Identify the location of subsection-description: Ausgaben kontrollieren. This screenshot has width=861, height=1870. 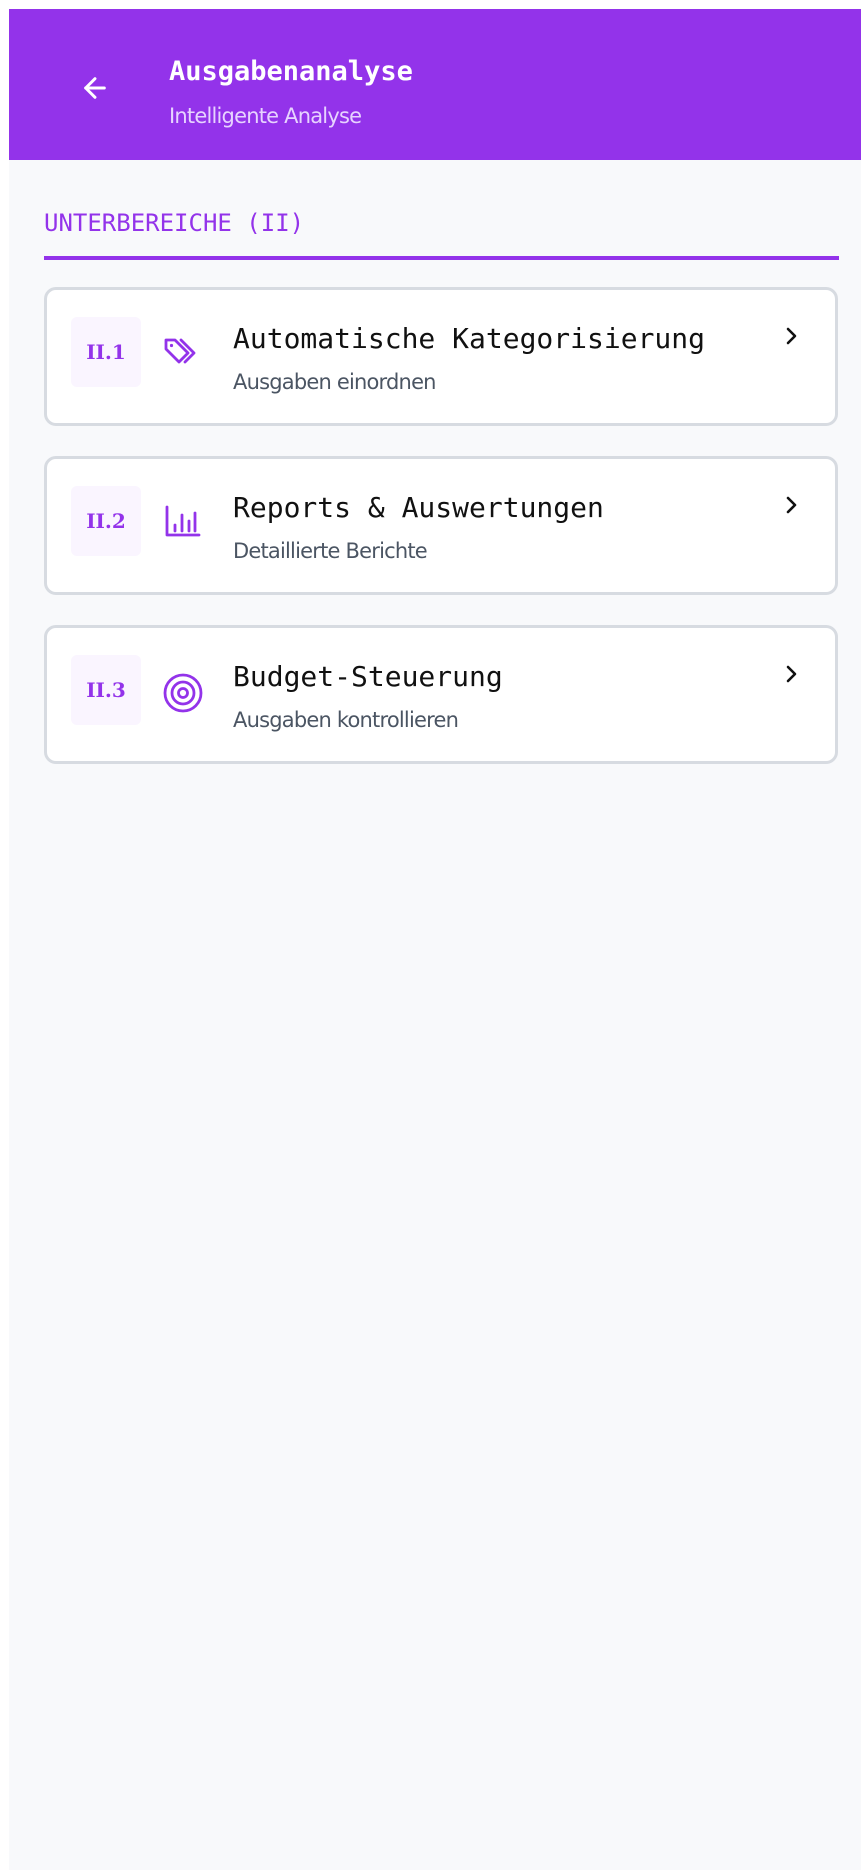
(346, 720).